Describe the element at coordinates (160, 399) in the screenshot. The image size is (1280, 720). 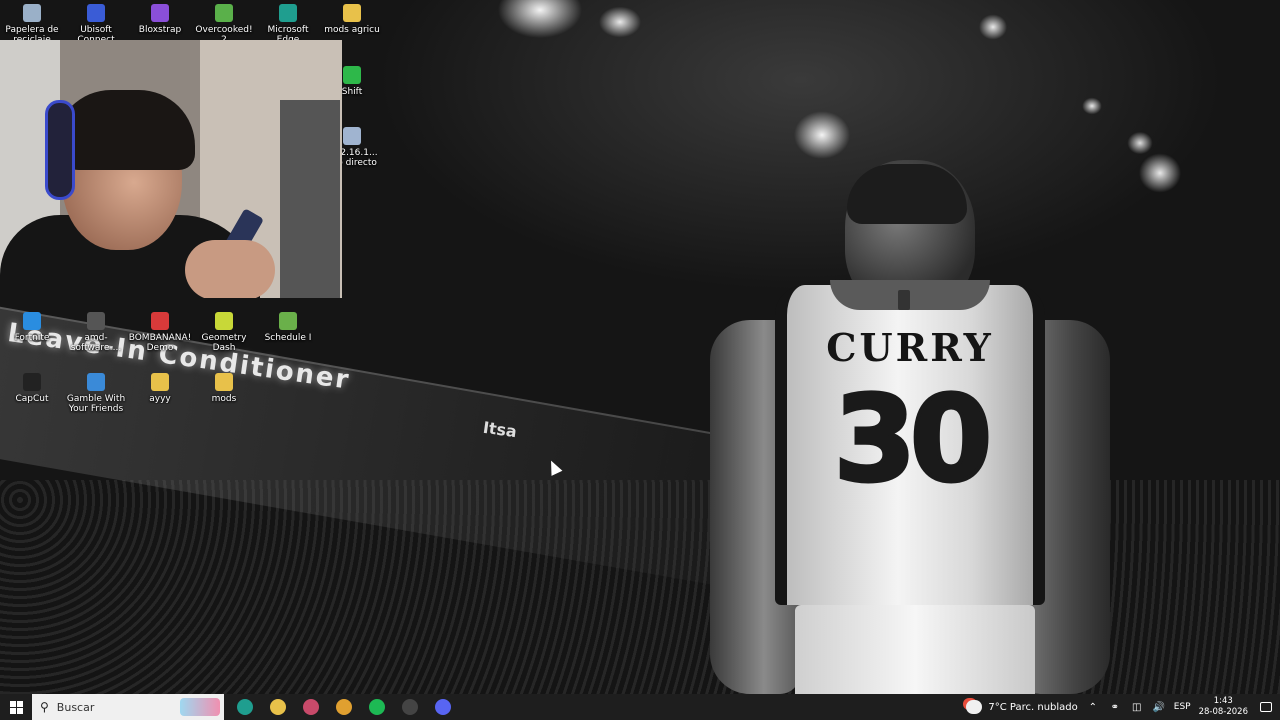
I see `desktop-icon-label: ayyy` at that location.